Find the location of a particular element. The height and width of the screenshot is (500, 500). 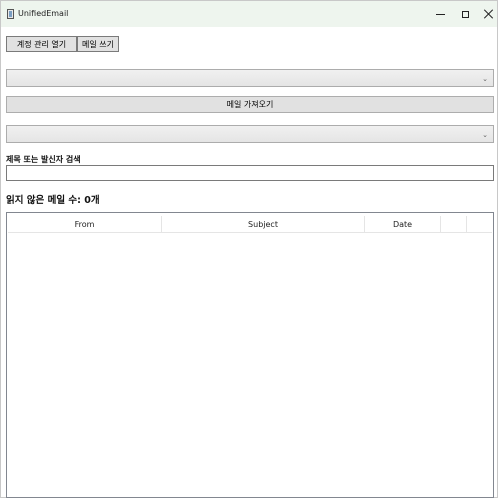

column-header-from: From is located at coordinates (85, 224).